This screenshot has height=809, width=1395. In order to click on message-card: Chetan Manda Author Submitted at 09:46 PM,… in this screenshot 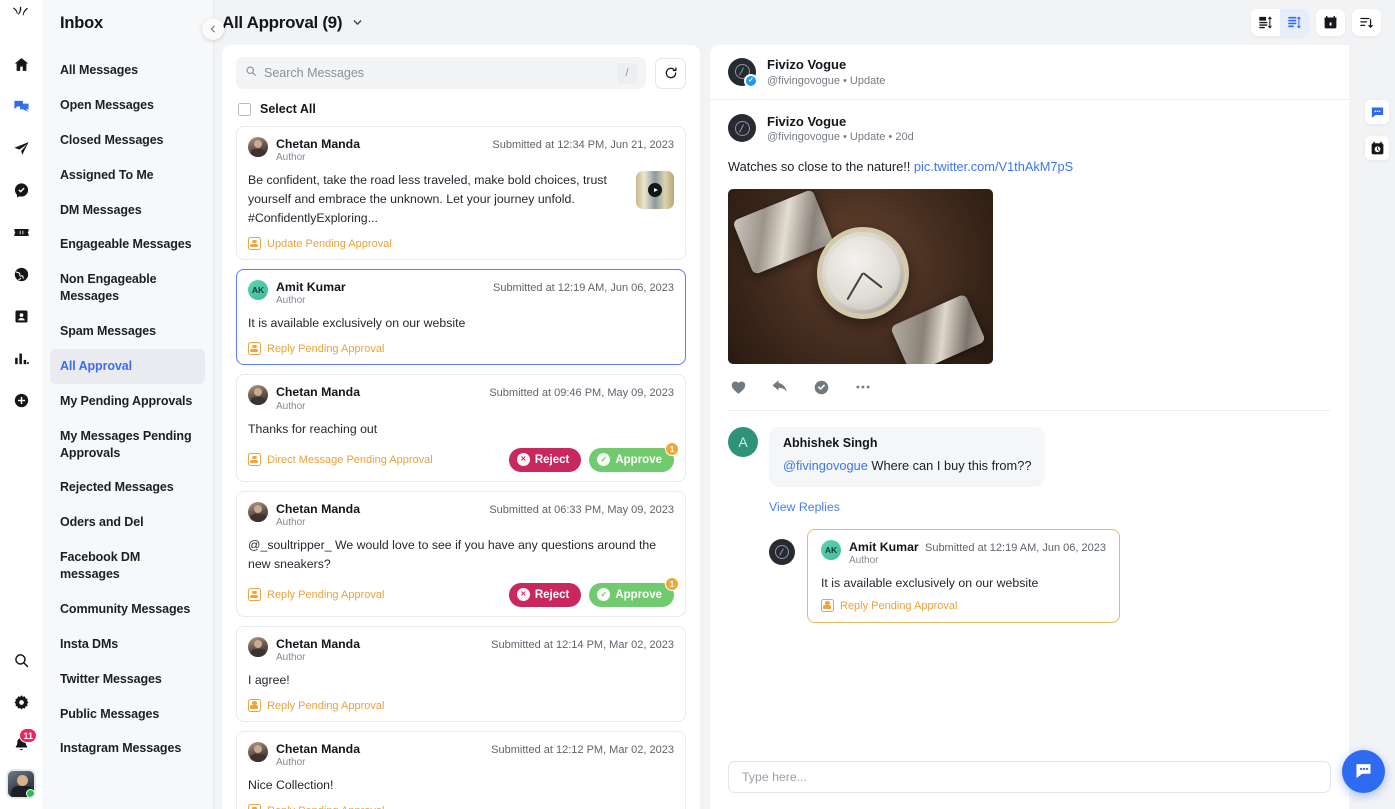, I will do `click(461, 428)`.